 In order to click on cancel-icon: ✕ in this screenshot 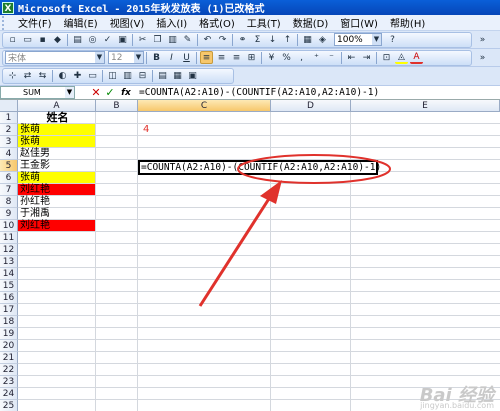, I will do `click(96, 92)`.